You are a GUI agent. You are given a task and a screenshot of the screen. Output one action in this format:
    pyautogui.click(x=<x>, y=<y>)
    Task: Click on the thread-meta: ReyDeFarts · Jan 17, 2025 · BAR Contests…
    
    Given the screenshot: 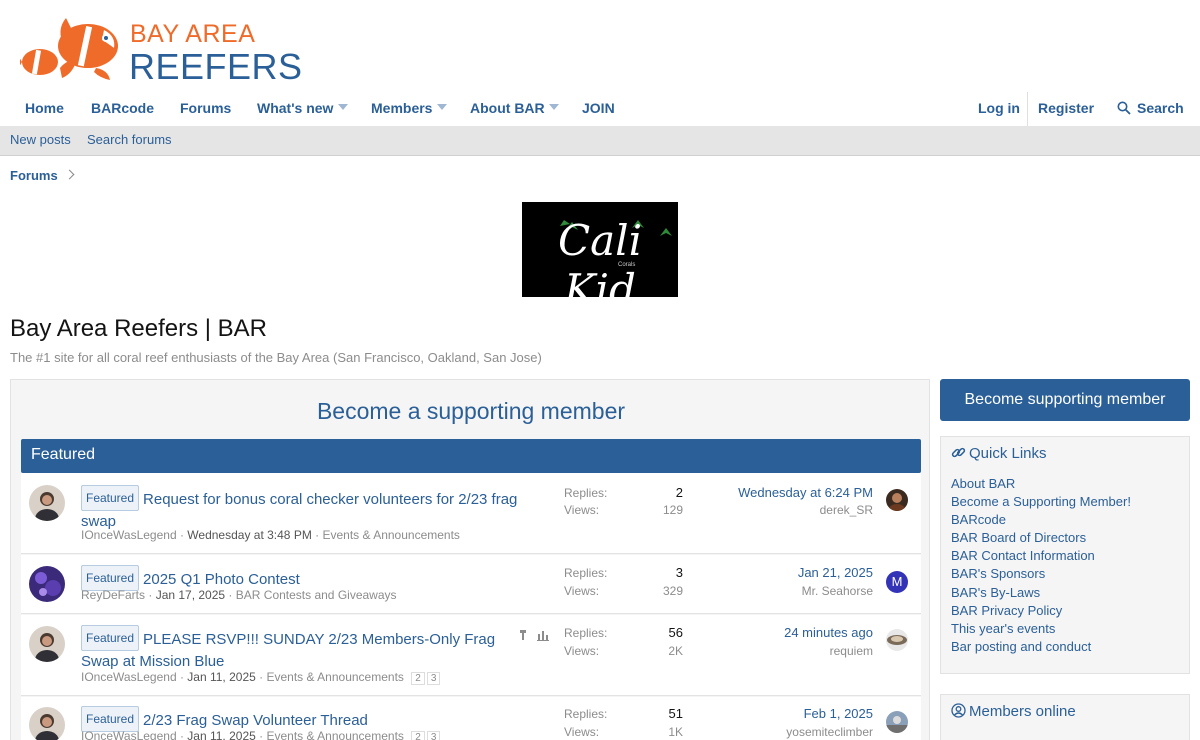 What is the action you would take?
    pyautogui.click(x=239, y=595)
    